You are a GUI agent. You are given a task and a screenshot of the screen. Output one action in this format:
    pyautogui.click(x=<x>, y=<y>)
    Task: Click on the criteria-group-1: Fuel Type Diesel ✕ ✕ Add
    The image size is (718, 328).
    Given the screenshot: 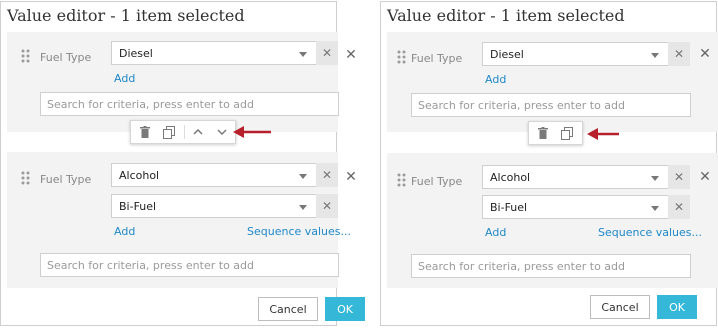 What is the action you would take?
    pyautogui.click(x=552, y=82)
    